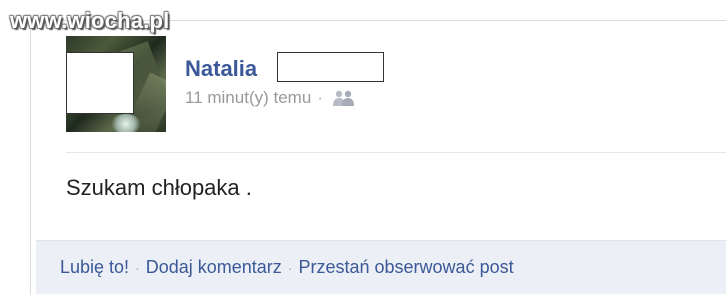 The image size is (726, 295). What do you see at coordinates (330, 67) in the screenshot?
I see `censor-box-surname` at bounding box center [330, 67].